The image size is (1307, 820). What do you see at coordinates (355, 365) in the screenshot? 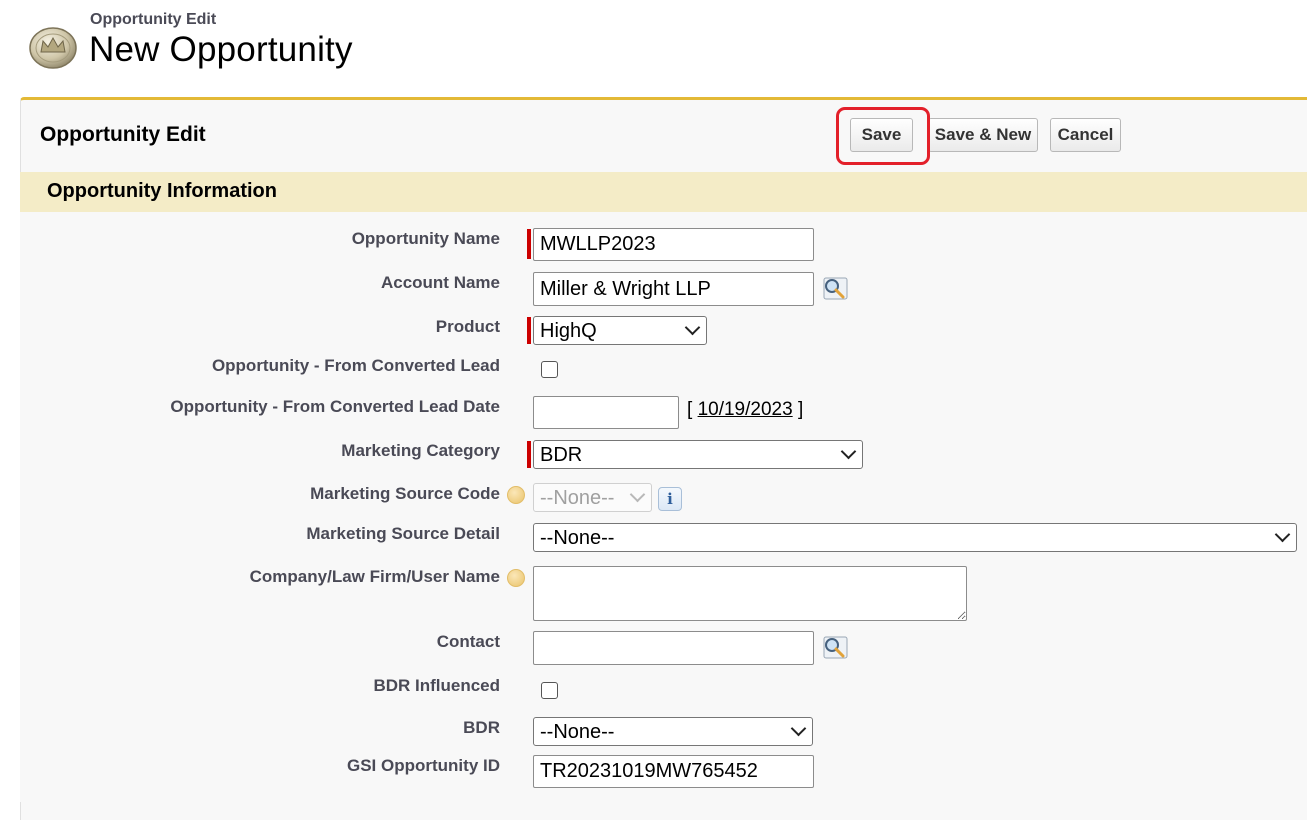
I see `from-converted-lead-label: Opportunity - From Converted Lead` at bounding box center [355, 365].